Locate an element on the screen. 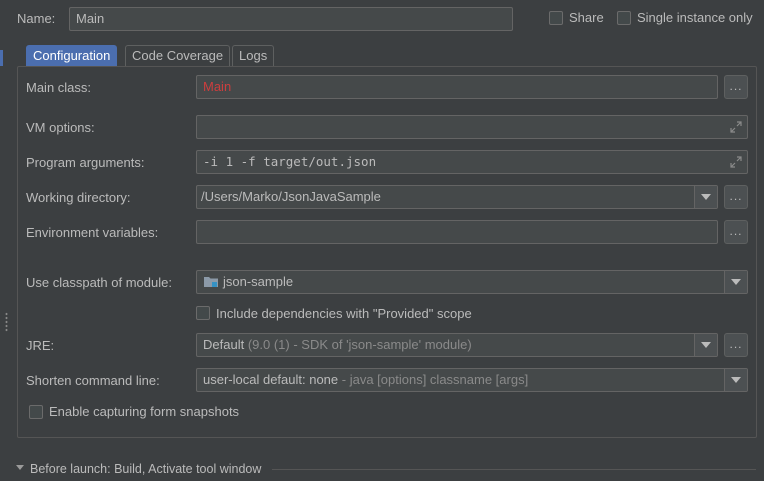  module-folder-icon is located at coordinates (211, 282).